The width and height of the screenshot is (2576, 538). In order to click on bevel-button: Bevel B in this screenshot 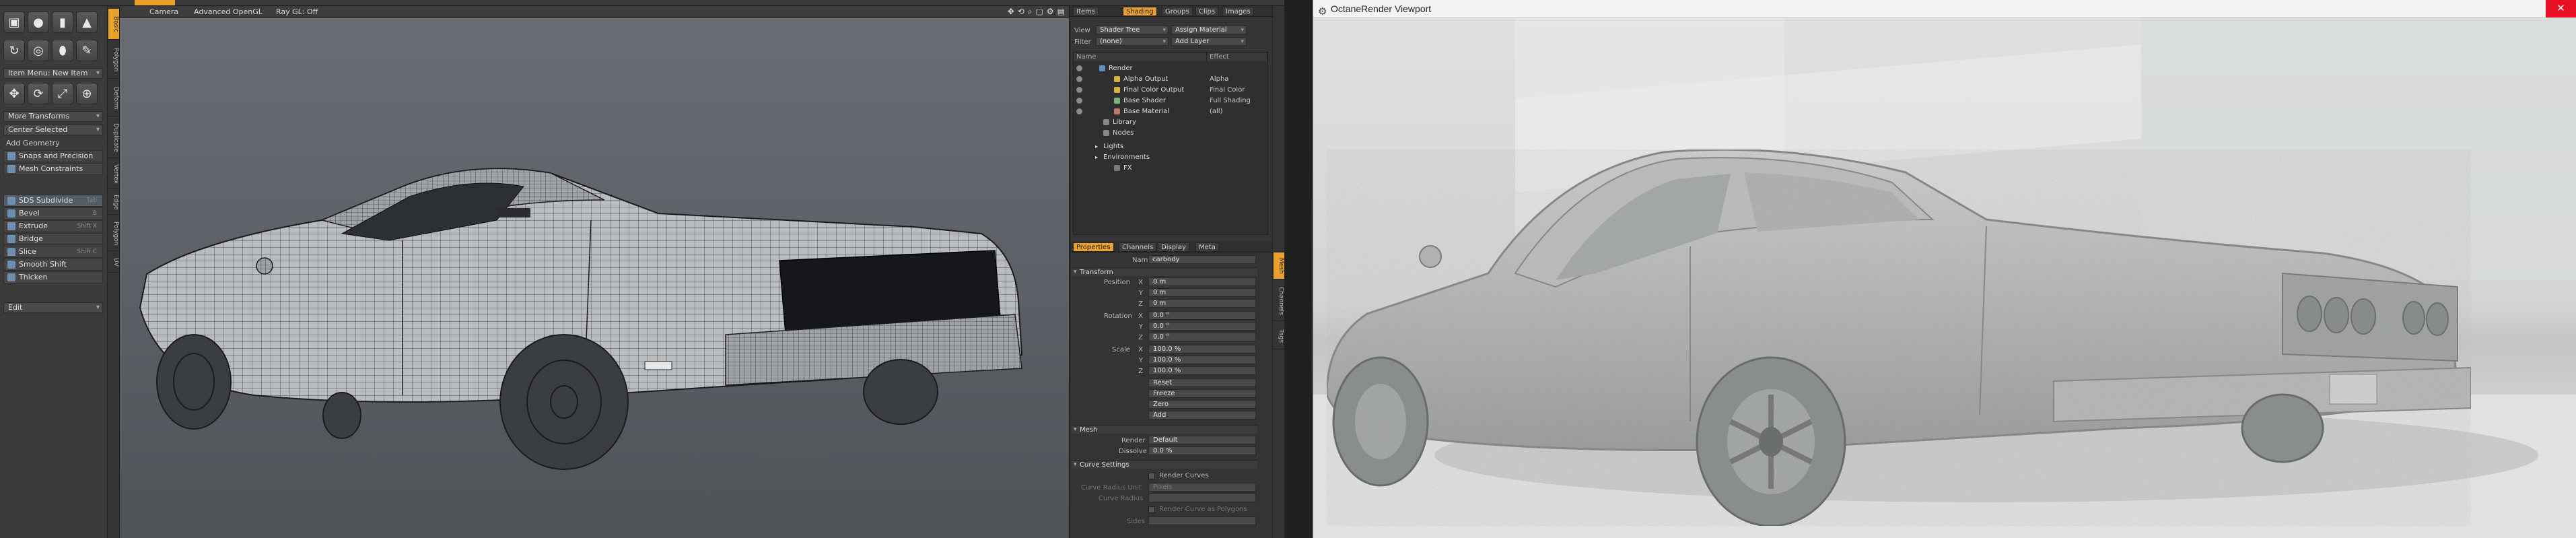, I will do `click(53, 213)`.